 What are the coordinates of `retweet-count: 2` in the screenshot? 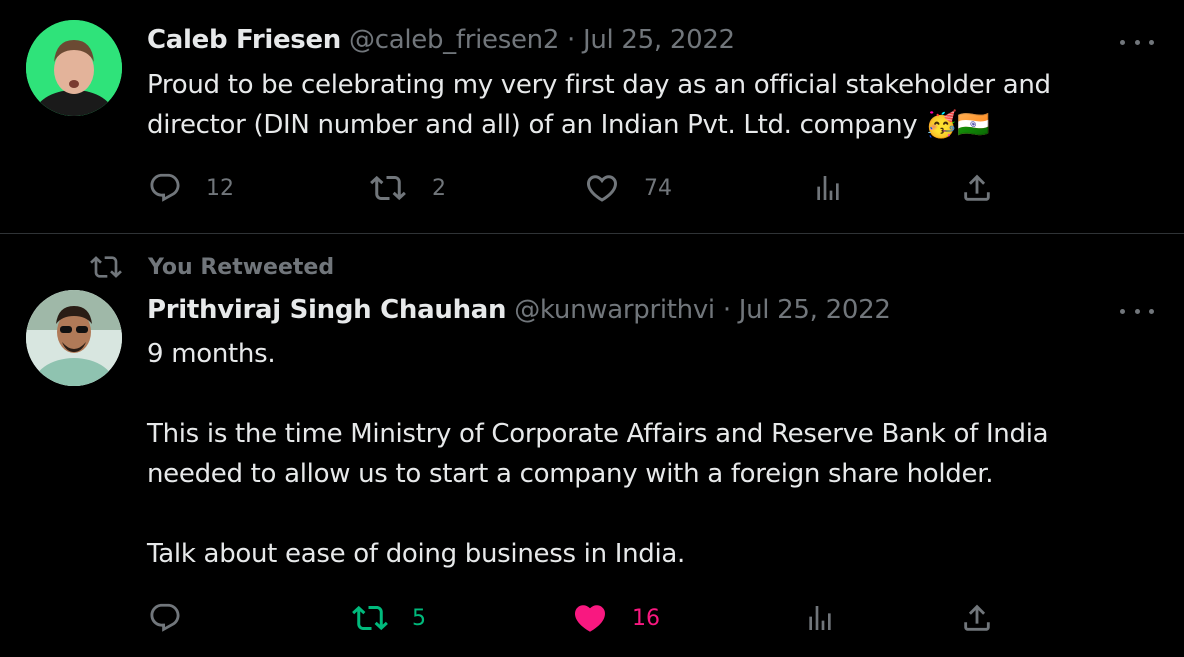 It's located at (439, 188).